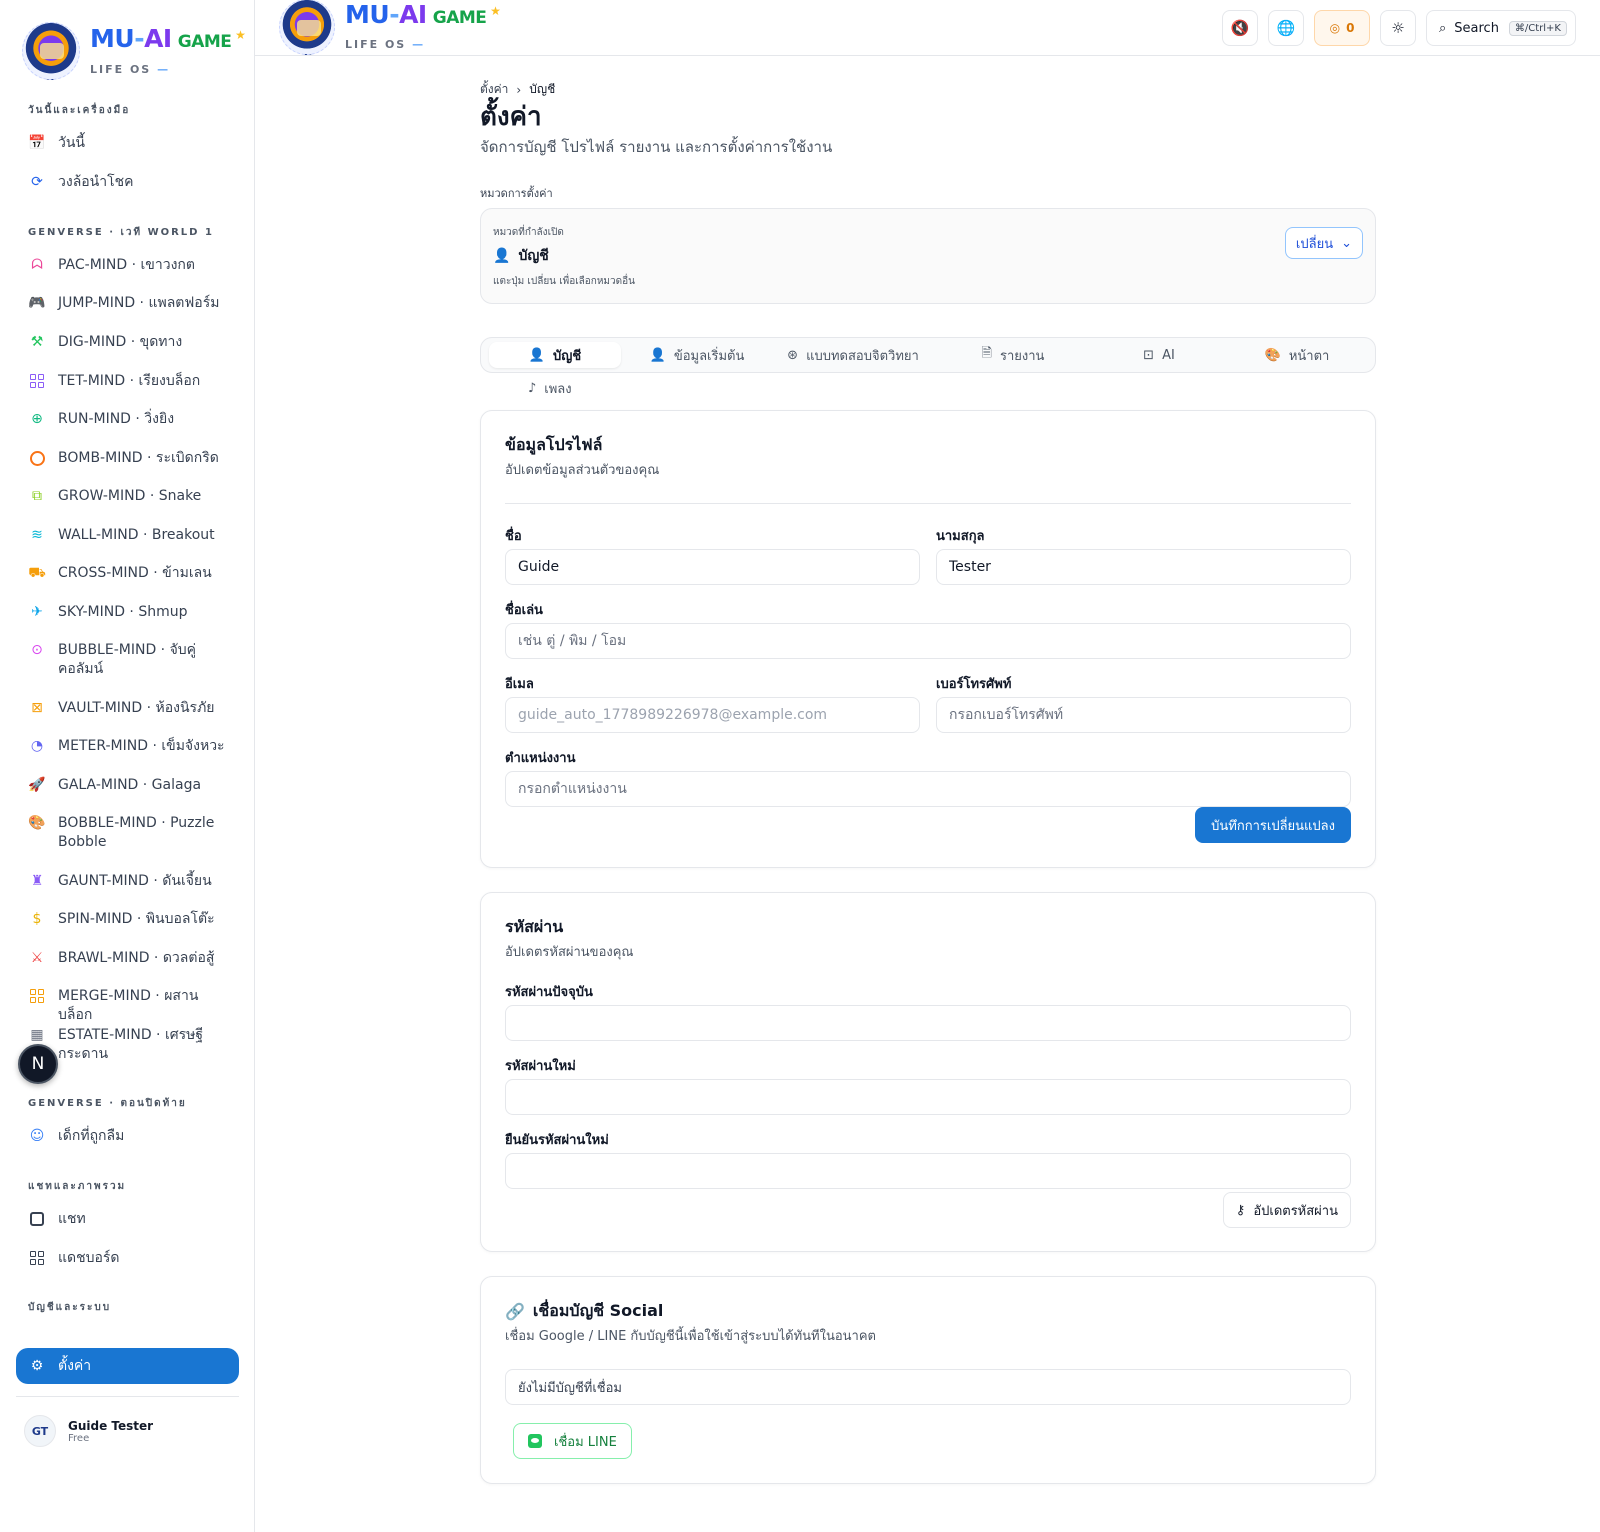 The width and height of the screenshot is (1600, 1532). What do you see at coordinates (519, 89) in the screenshot?
I see `chevron-right-icon: ›` at bounding box center [519, 89].